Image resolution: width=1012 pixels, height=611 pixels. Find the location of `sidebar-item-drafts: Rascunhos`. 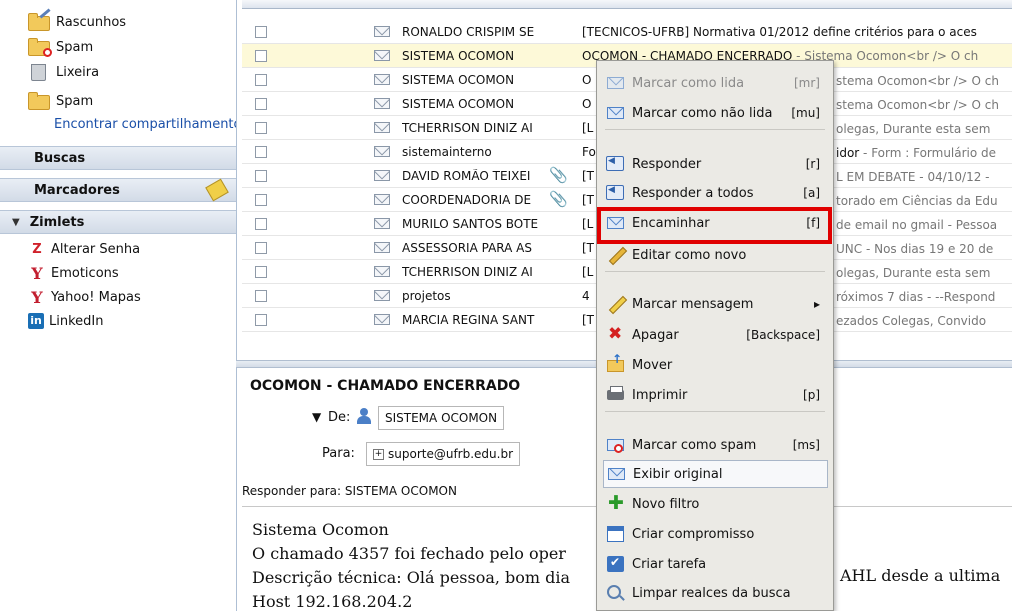

sidebar-item-drafts: Rascunhos is located at coordinates (77, 21).